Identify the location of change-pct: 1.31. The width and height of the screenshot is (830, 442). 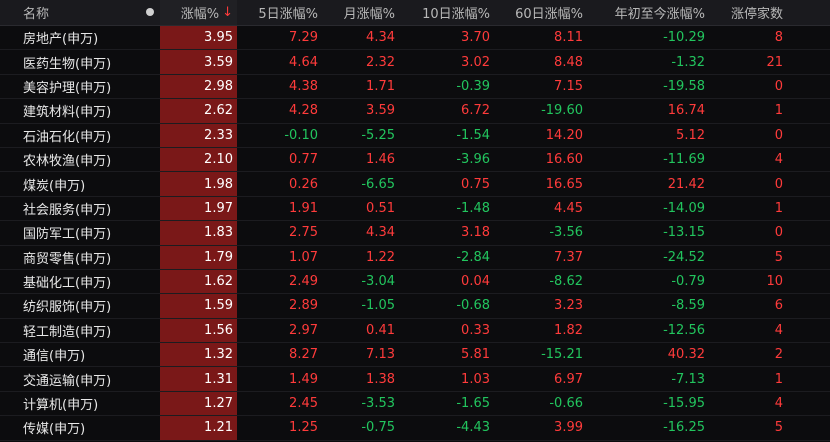
(198, 379).